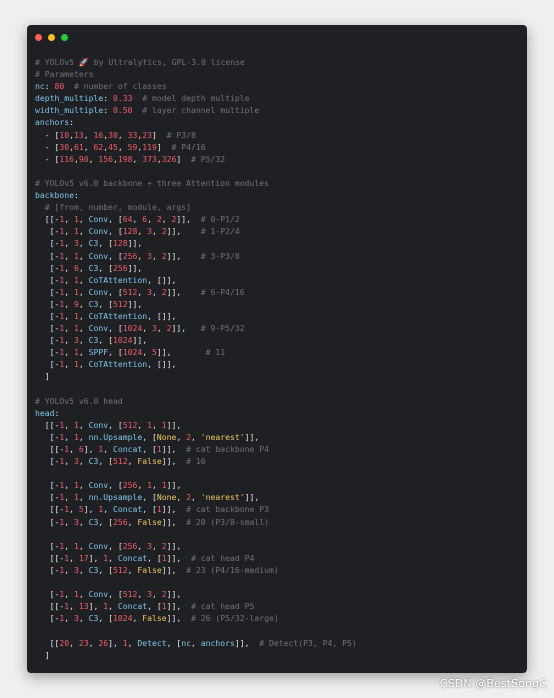 The width and height of the screenshot is (554, 698). What do you see at coordinates (220, 255) in the screenshot?
I see `code-token: # 3-P3/8` at bounding box center [220, 255].